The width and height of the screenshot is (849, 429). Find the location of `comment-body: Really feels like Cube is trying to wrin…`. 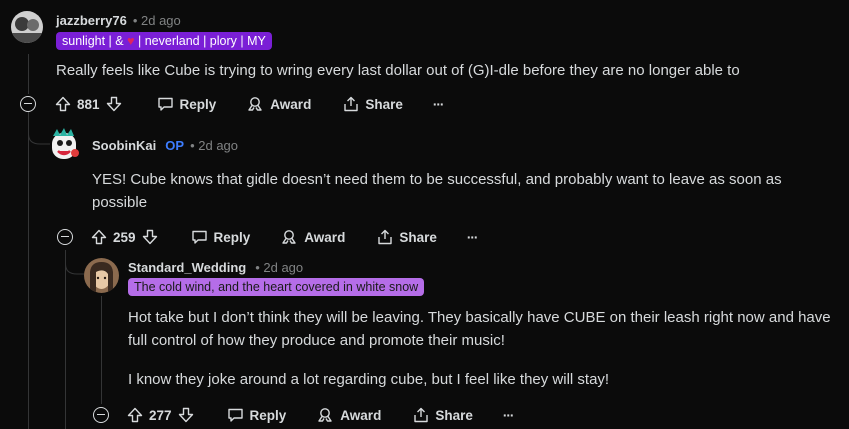

comment-body: Really feels like Cube is trying to wrin… is located at coordinates (446, 70).